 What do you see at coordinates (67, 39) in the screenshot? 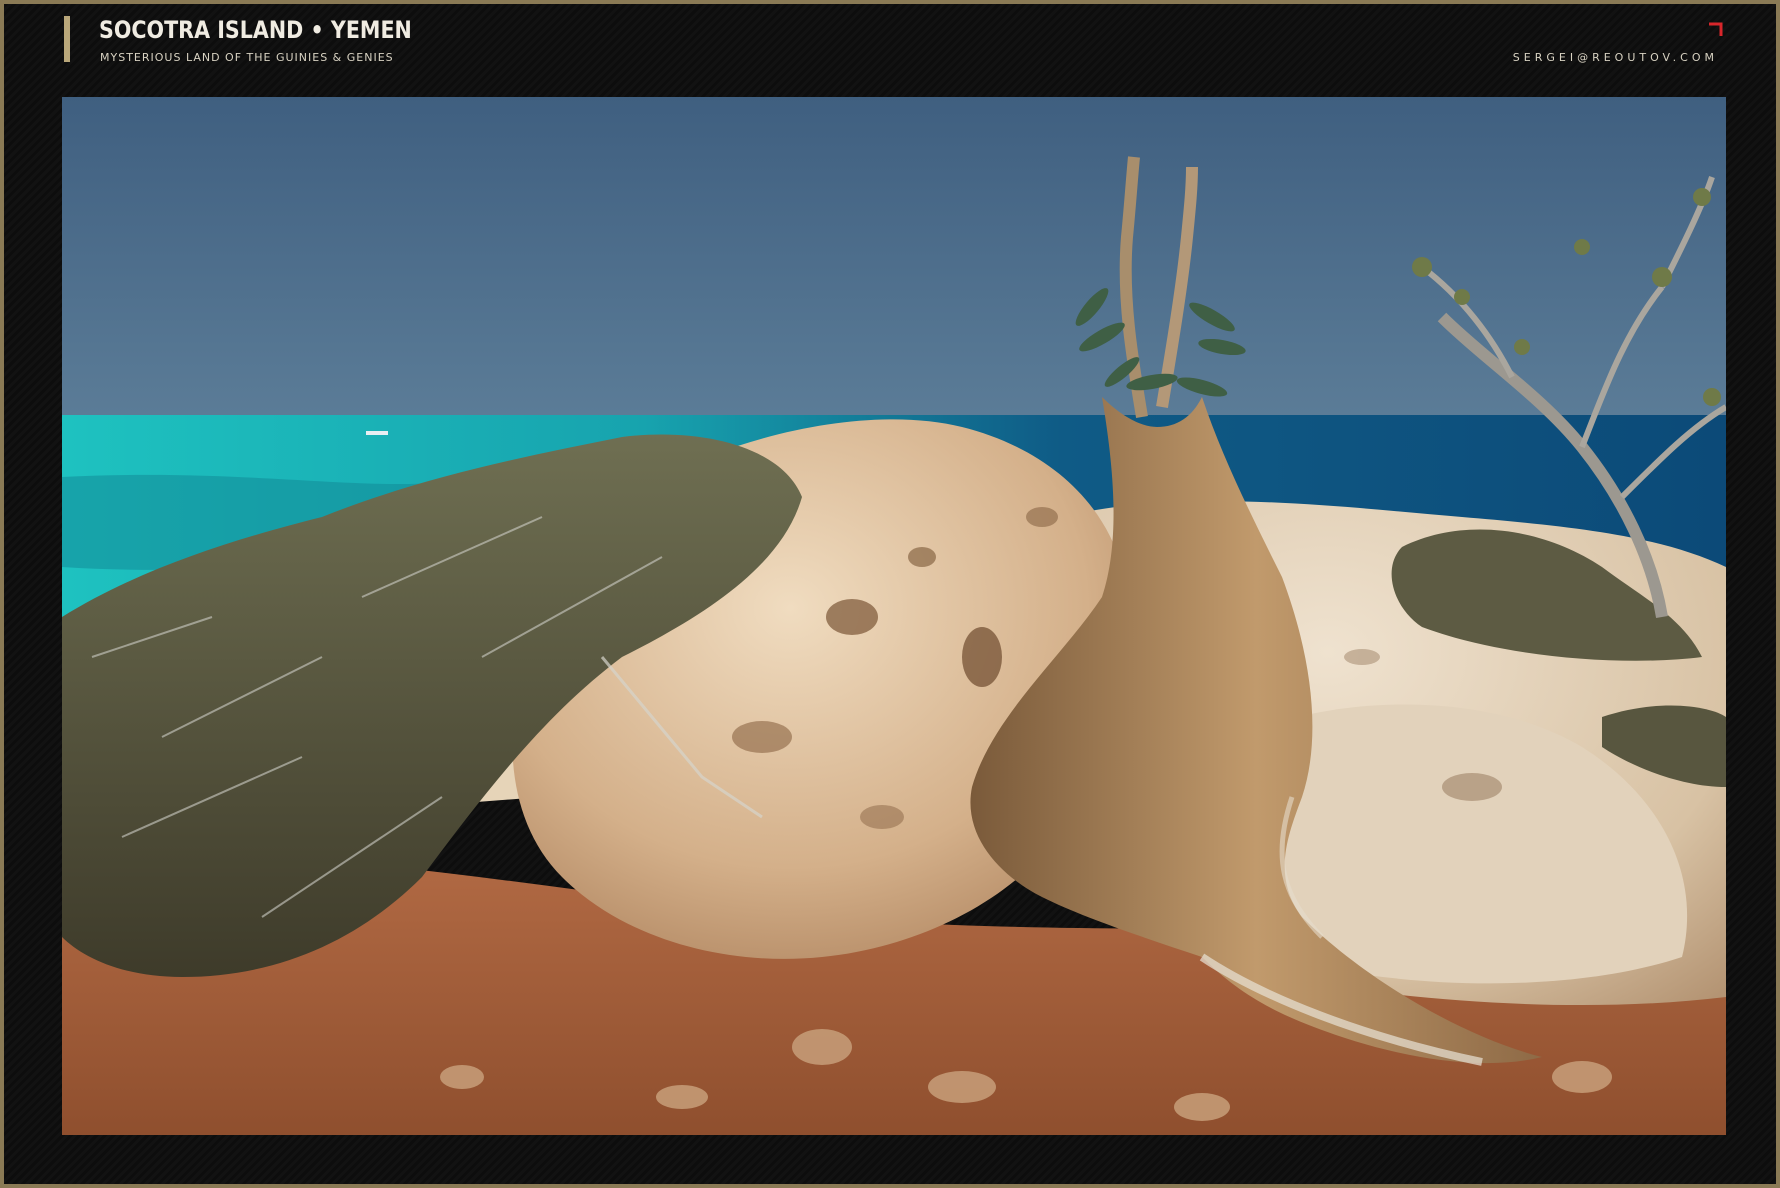
I see `title-accent-bar` at bounding box center [67, 39].